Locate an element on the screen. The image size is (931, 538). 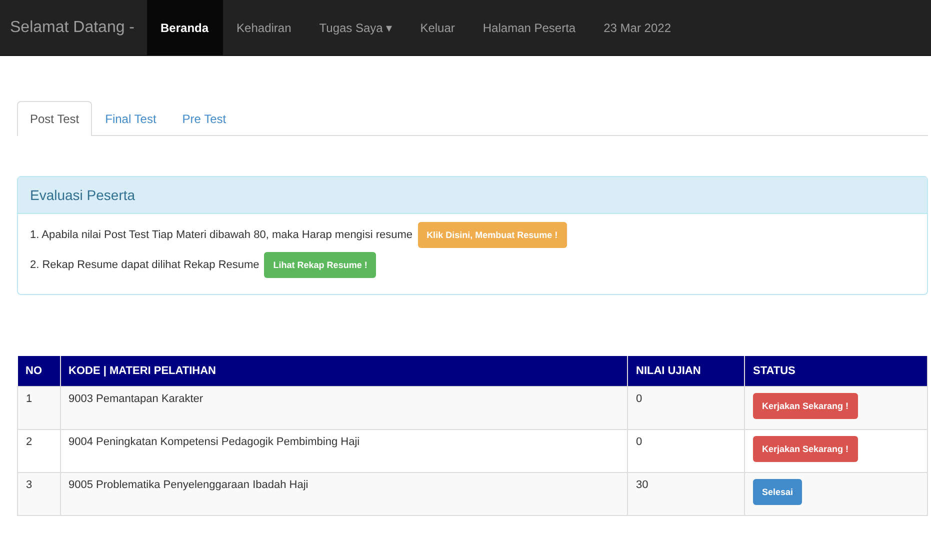
column-header: STATUS is located at coordinates (836, 371).